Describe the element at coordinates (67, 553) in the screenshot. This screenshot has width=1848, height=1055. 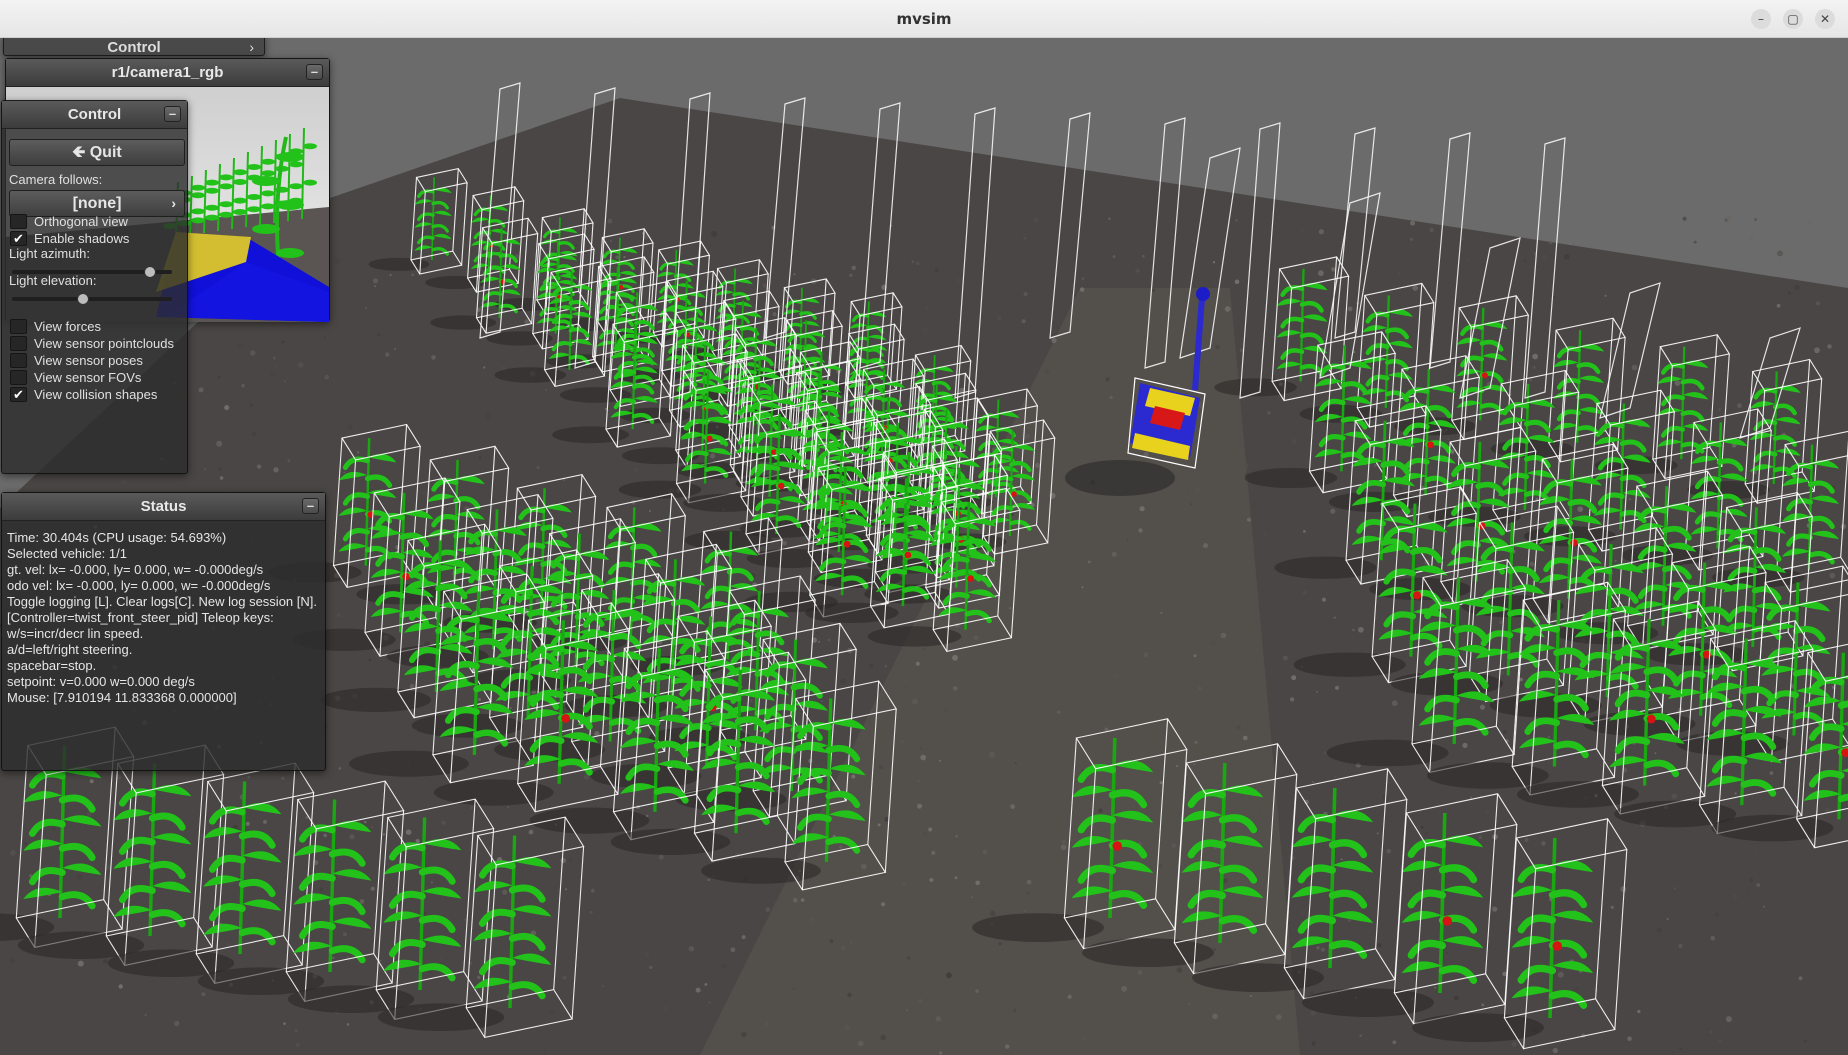
I see `status-selected-vehicle: Selected vehicle: 1/1` at that location.